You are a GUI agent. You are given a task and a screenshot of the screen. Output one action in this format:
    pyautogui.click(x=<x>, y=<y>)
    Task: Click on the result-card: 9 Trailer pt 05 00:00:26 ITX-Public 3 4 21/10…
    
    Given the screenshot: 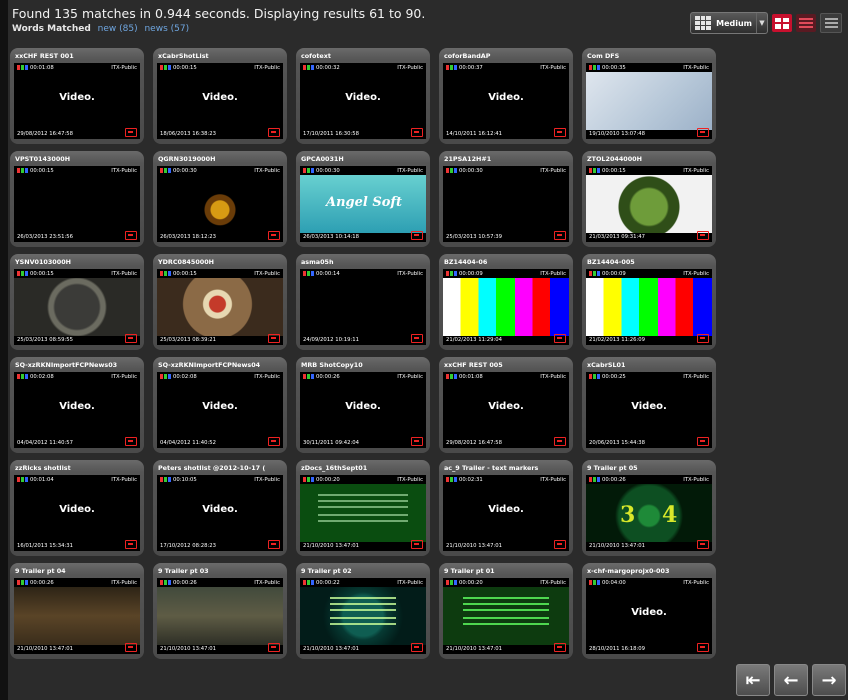 What is the action you would take?
    pyautogui.click(x=649, y=508)
    